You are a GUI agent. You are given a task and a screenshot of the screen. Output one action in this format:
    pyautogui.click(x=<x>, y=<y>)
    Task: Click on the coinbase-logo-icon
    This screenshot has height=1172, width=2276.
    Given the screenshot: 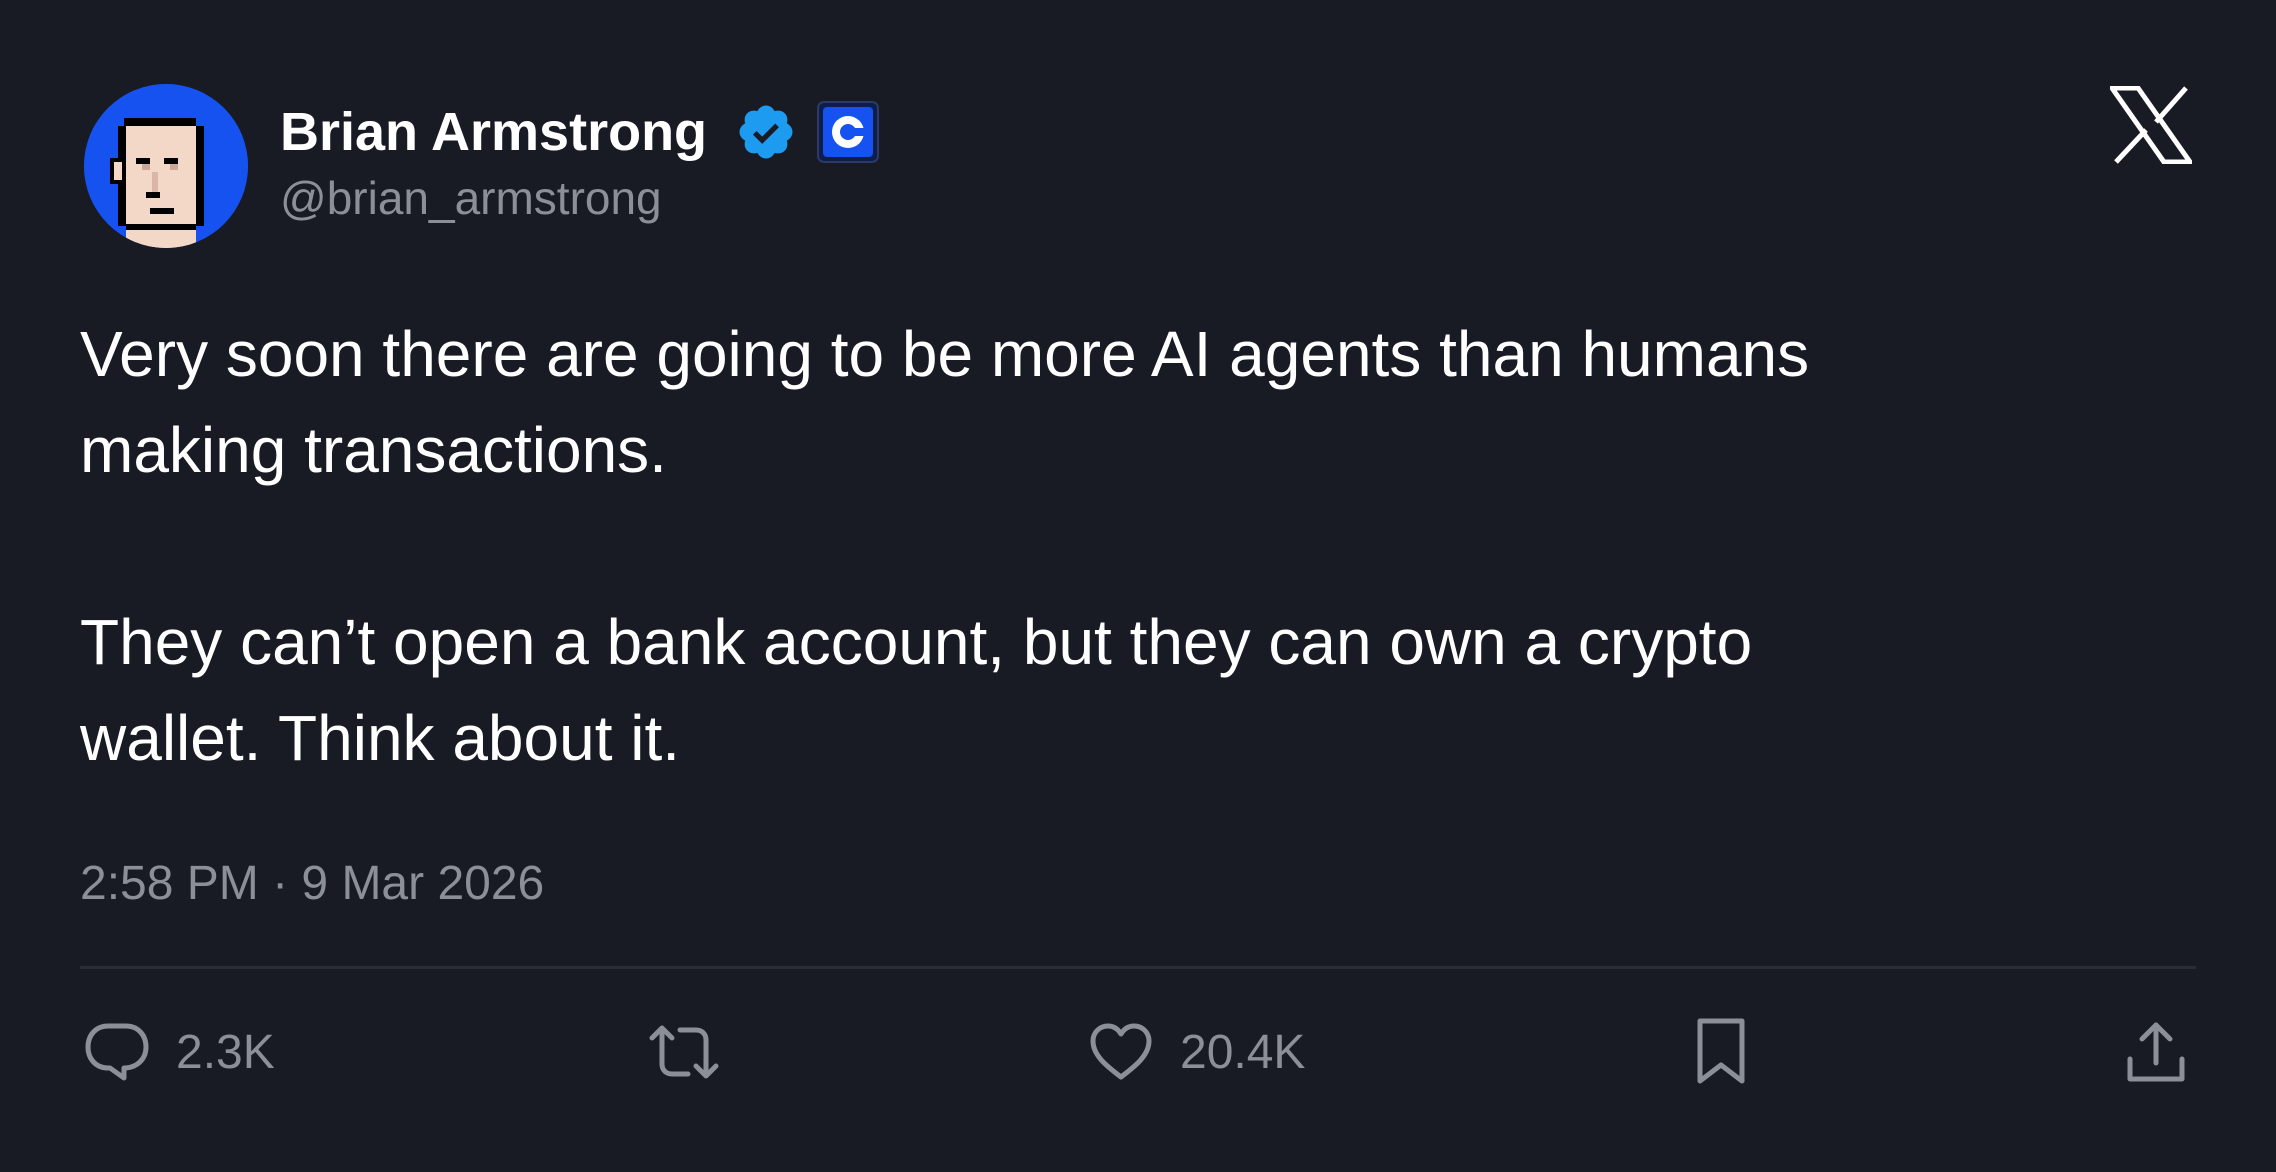 What is the action you would take?
    pyautogui.click(x=848, y=132)
    